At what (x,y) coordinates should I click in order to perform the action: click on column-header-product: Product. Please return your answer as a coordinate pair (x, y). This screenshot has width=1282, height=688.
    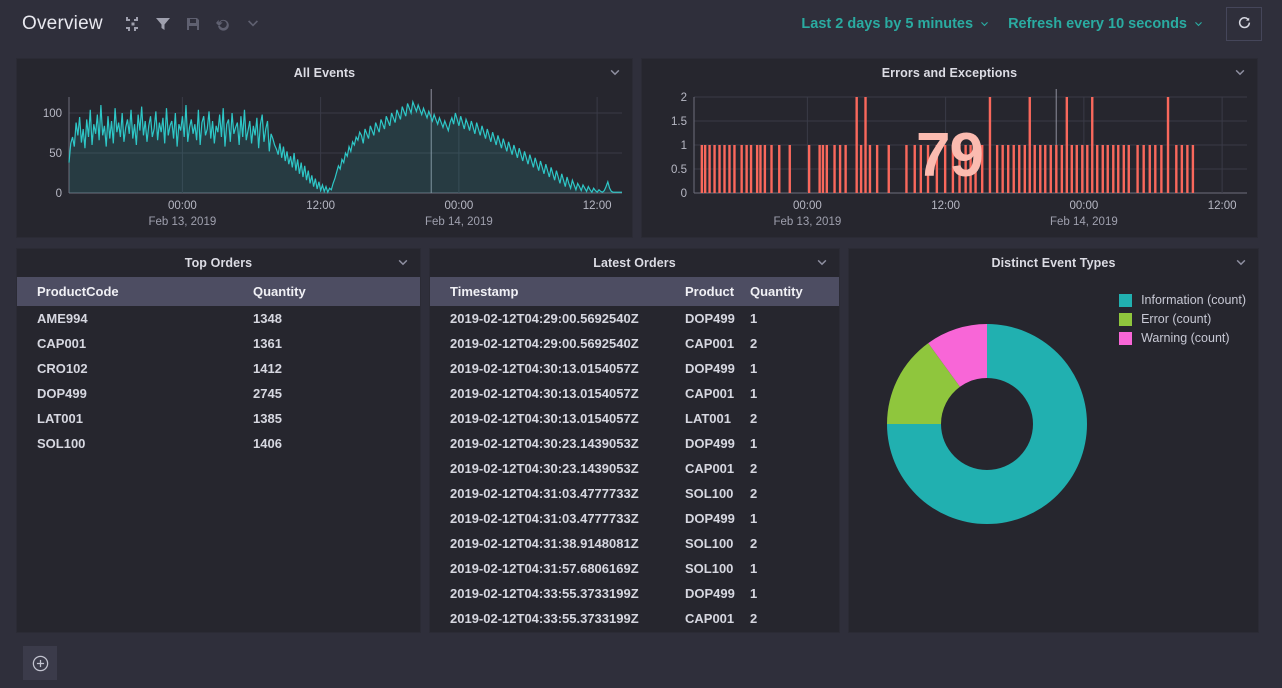
    Looking at the image, I should click on (717, 291).